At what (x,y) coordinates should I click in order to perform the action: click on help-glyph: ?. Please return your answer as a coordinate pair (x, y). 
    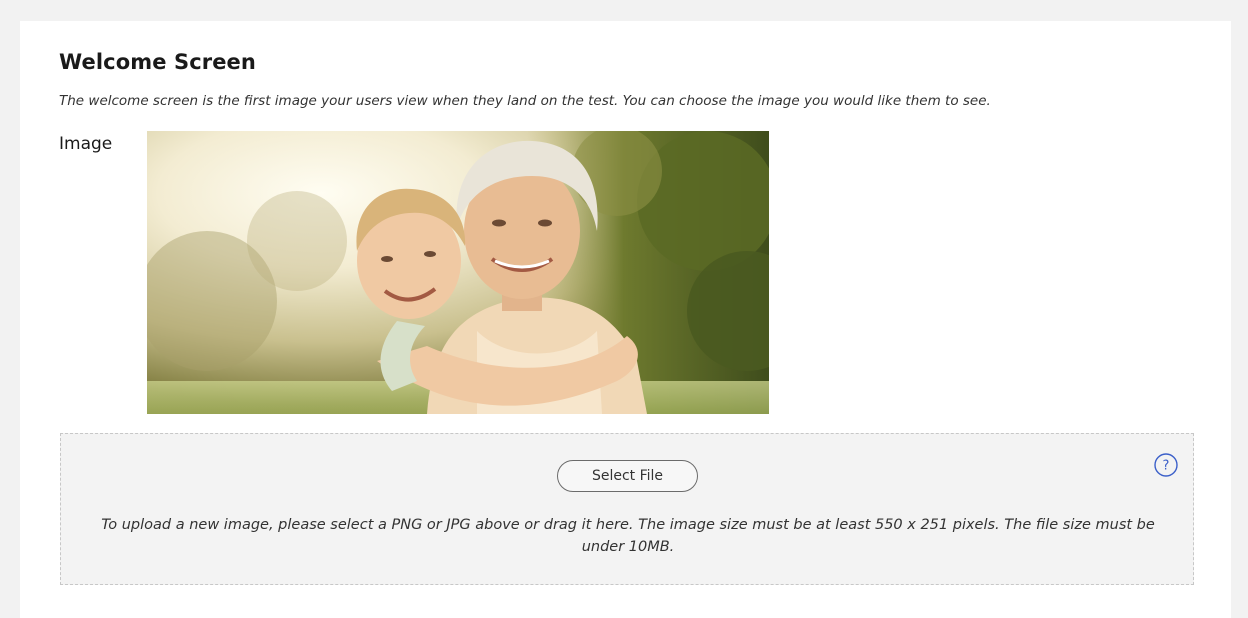
    Looking at the image, I should click on (1166, 466).